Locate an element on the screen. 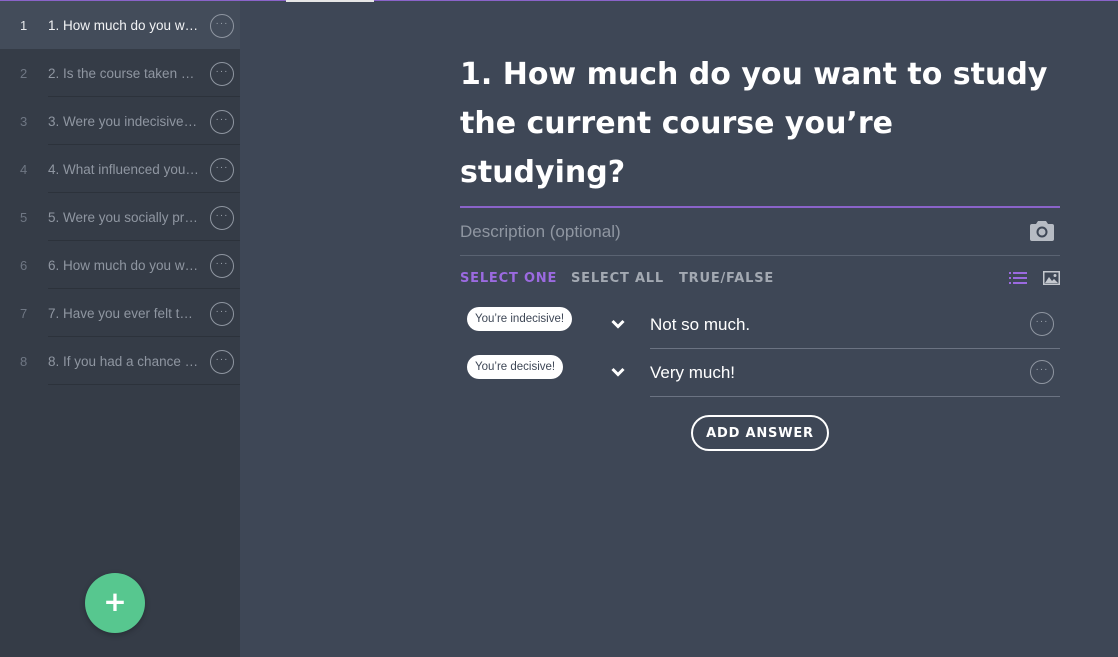 The image size is (1118, 657). type-true-false: TRUE/FALSE is located at coordinates (726, 278).